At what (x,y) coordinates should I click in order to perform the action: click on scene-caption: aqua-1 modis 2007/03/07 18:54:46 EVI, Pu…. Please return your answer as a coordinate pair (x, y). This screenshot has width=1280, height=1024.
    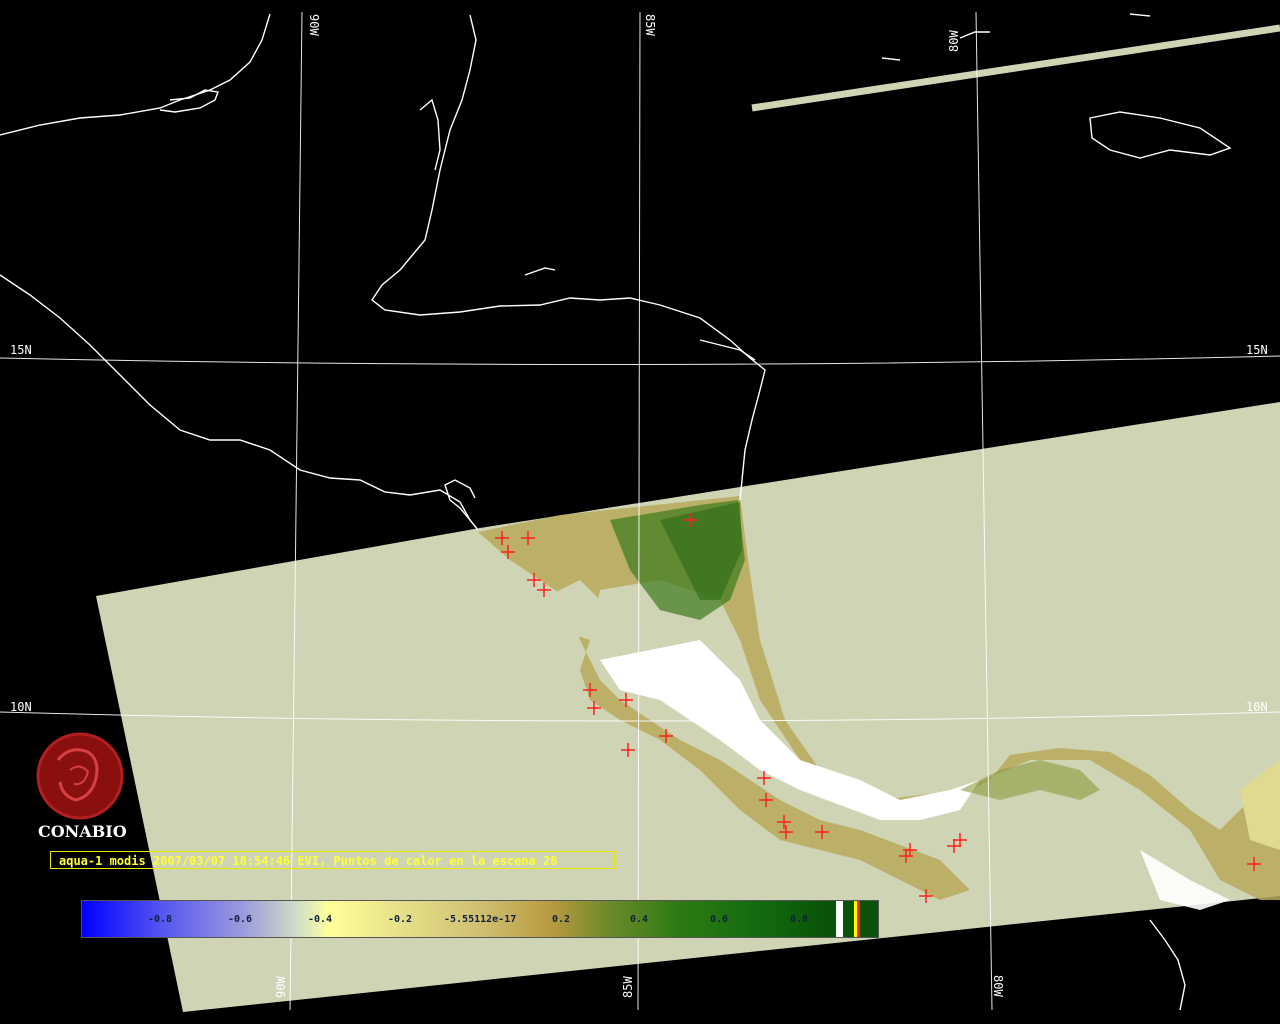
    Looking at the image, I should click on (332, 860).